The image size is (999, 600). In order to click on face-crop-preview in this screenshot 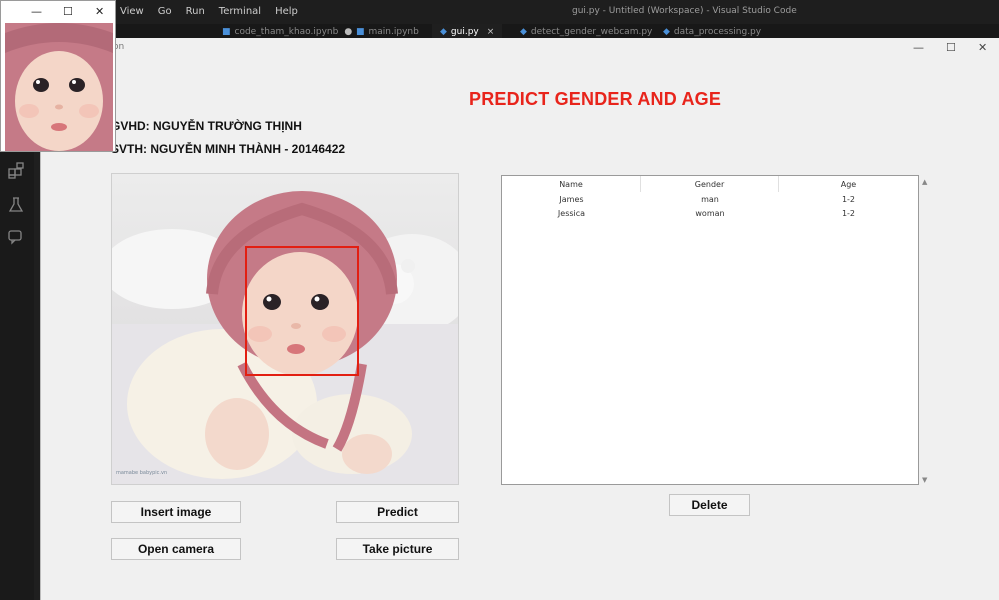, I will do `click(59, 87)`.